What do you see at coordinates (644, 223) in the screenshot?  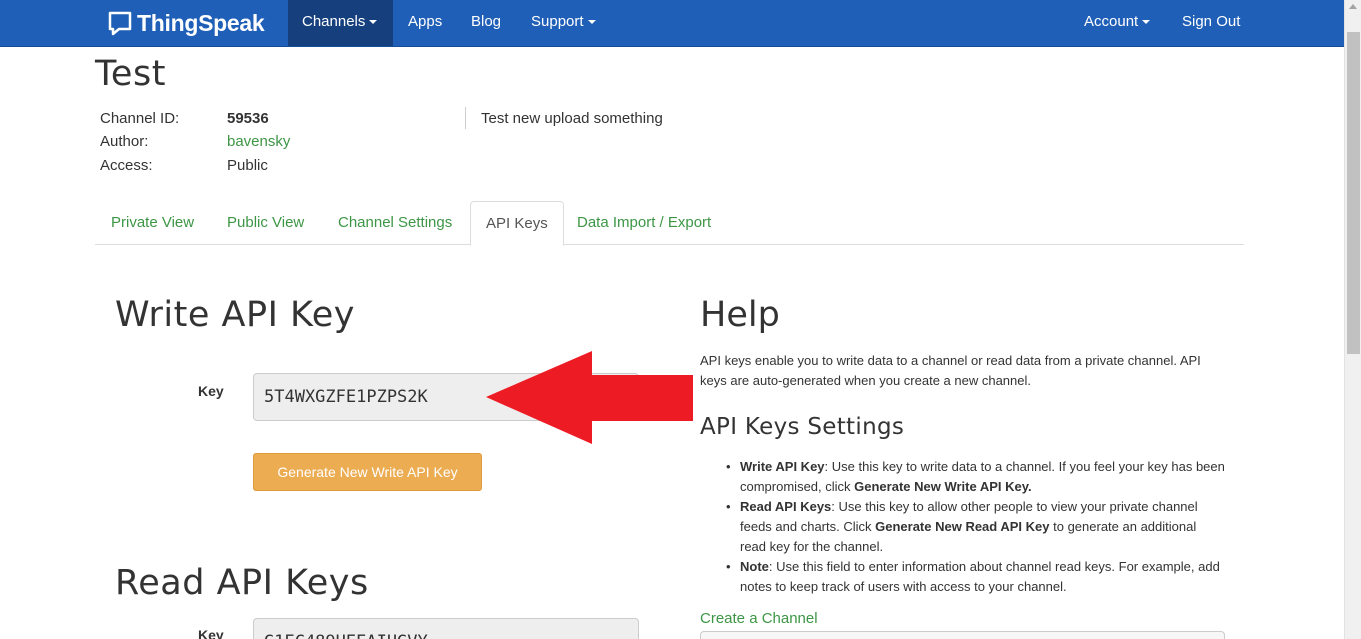 I see `tab-data-import-export: Data Import / Export` at bounding box center [644, 223].